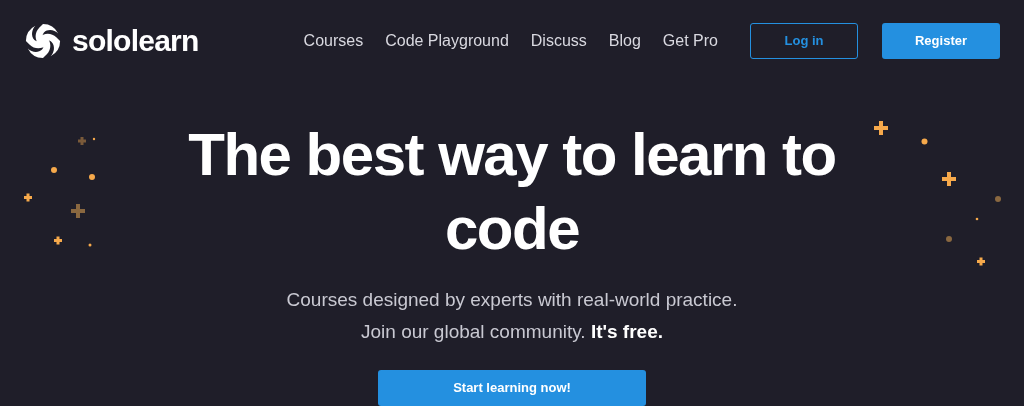 Image resolution: width=1024 pixels, height=406 pixels. I want to click on login-button: Log in, so click(804, 41).